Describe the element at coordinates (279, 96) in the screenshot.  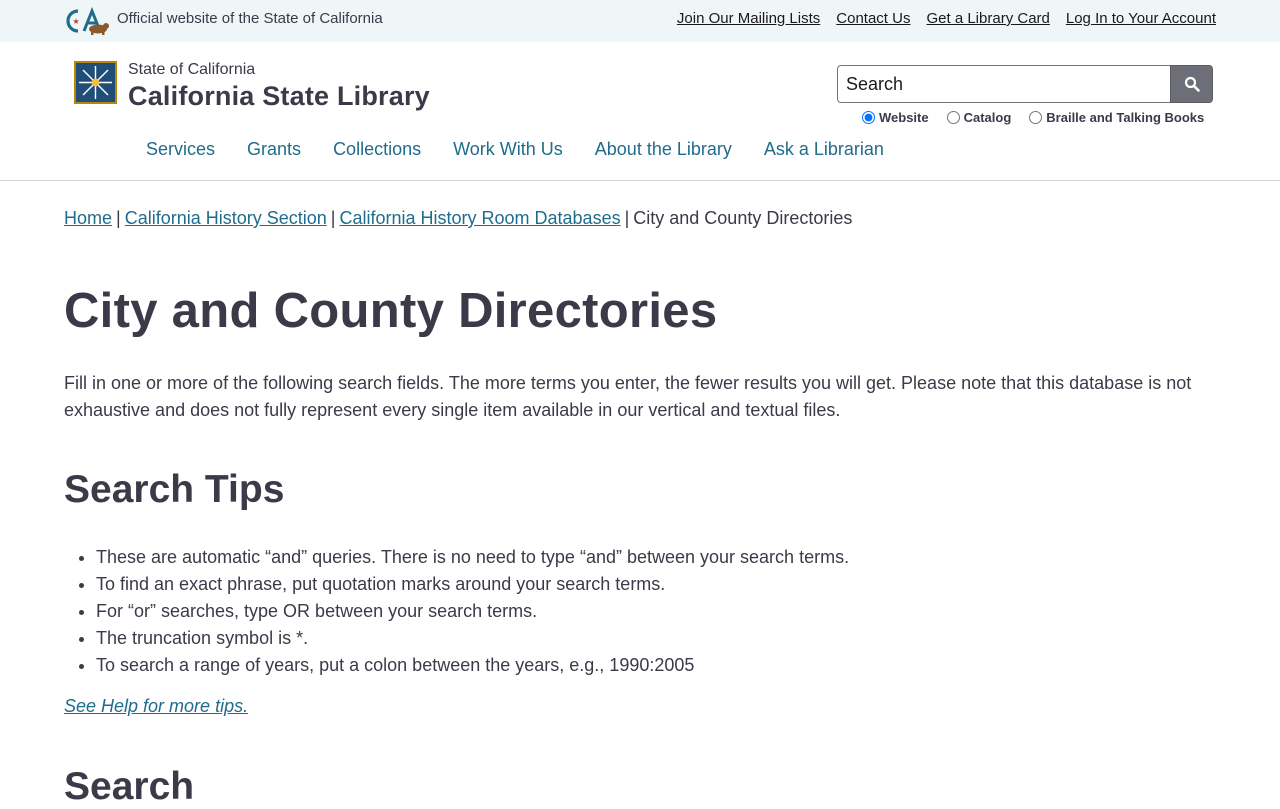
I see `site-title: California State Library` at that location.